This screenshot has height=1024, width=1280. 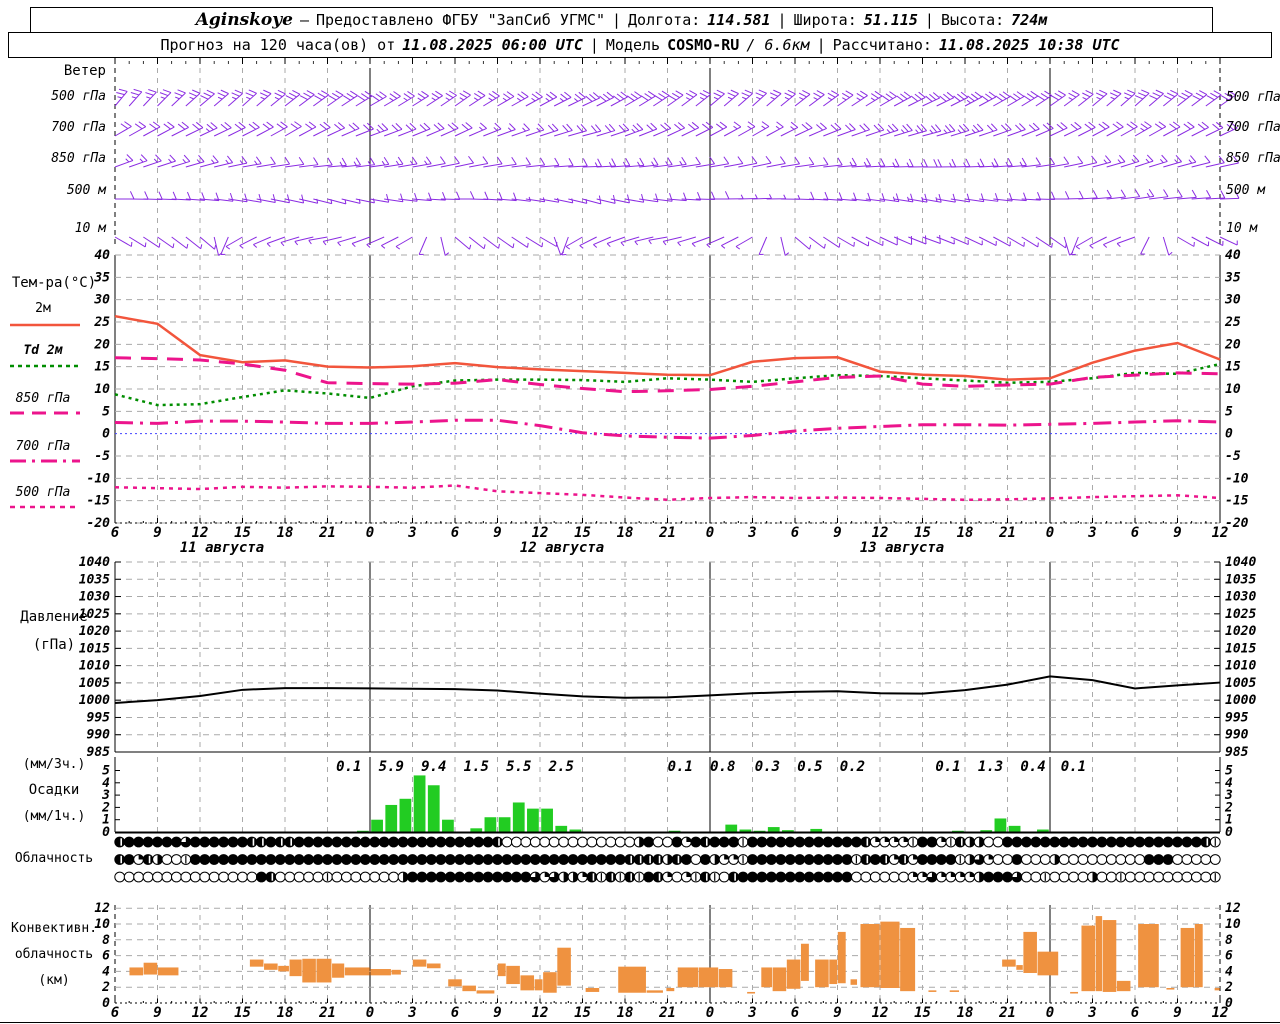 What do you see at coordinates (1237, 501) in the screenshot?
I see `axis-tick-label: -15` at bounding box center [1237, 501].